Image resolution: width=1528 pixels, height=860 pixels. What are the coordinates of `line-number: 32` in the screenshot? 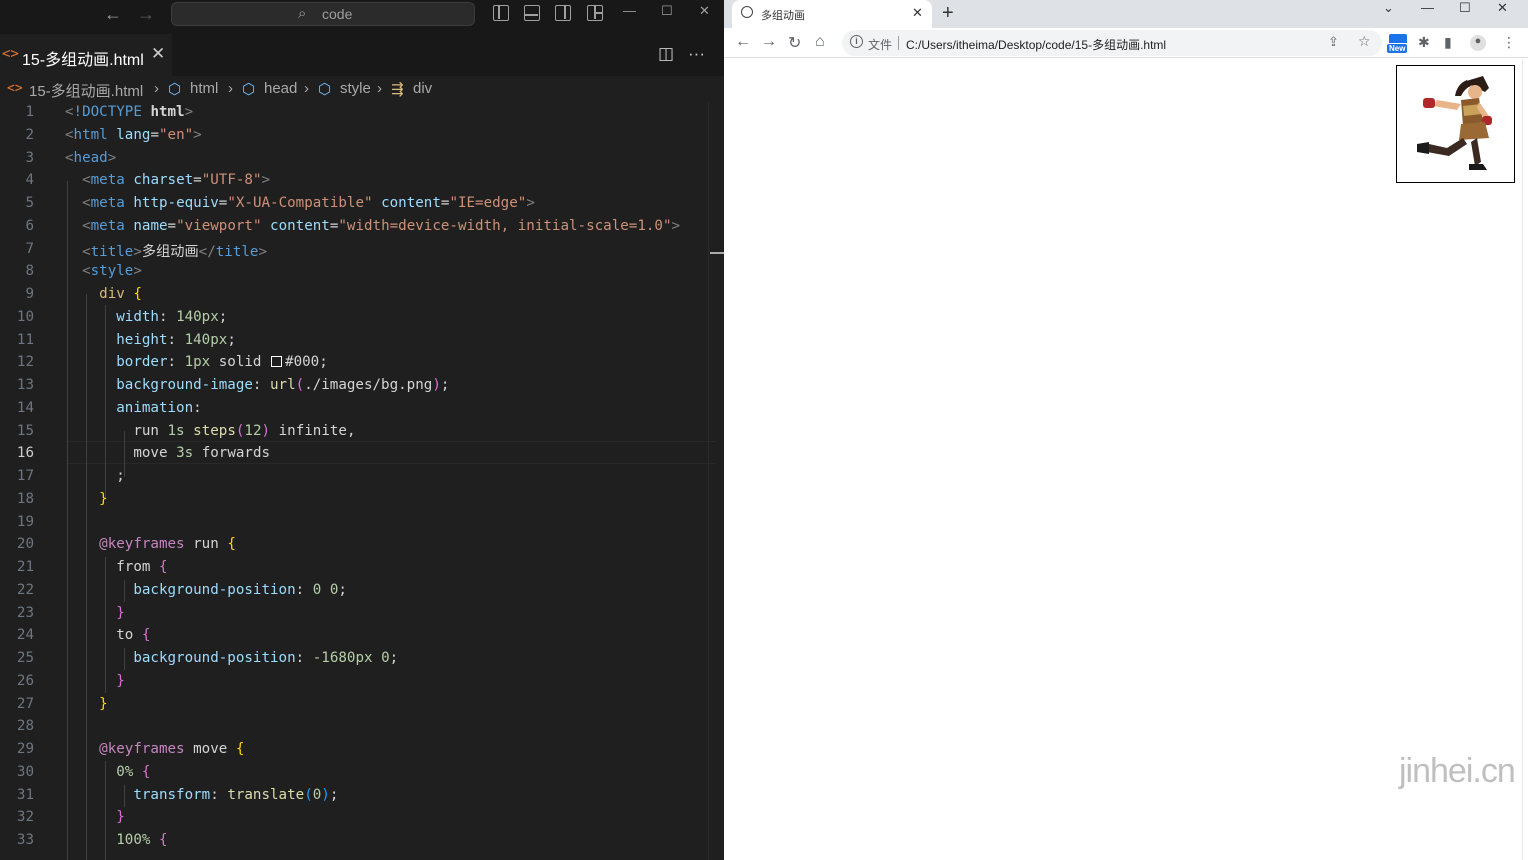 It's located at (25, 817).